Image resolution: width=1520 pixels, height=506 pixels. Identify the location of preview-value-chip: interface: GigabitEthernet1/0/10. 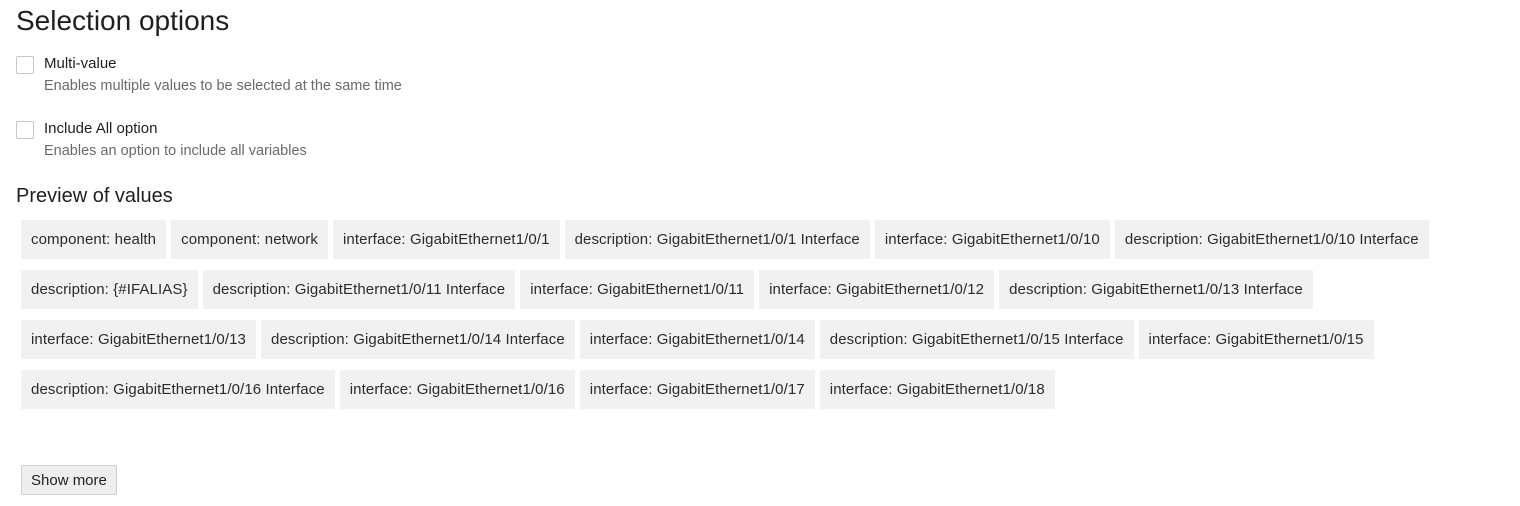
(992, 239).